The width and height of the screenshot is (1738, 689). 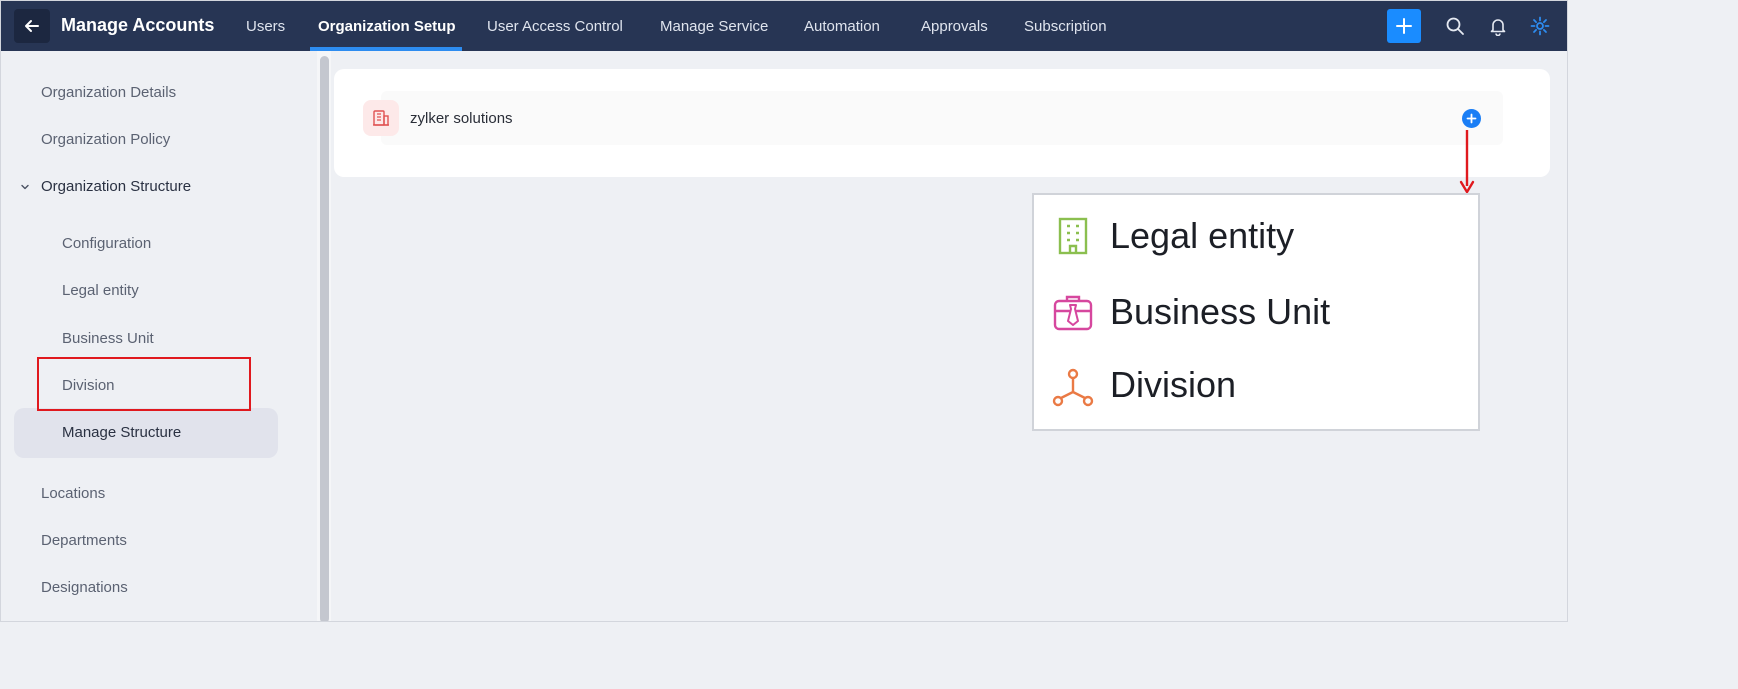 I want to click on sidebar-item-manage-structure: Manage Structure, so click(x=121, y=432).